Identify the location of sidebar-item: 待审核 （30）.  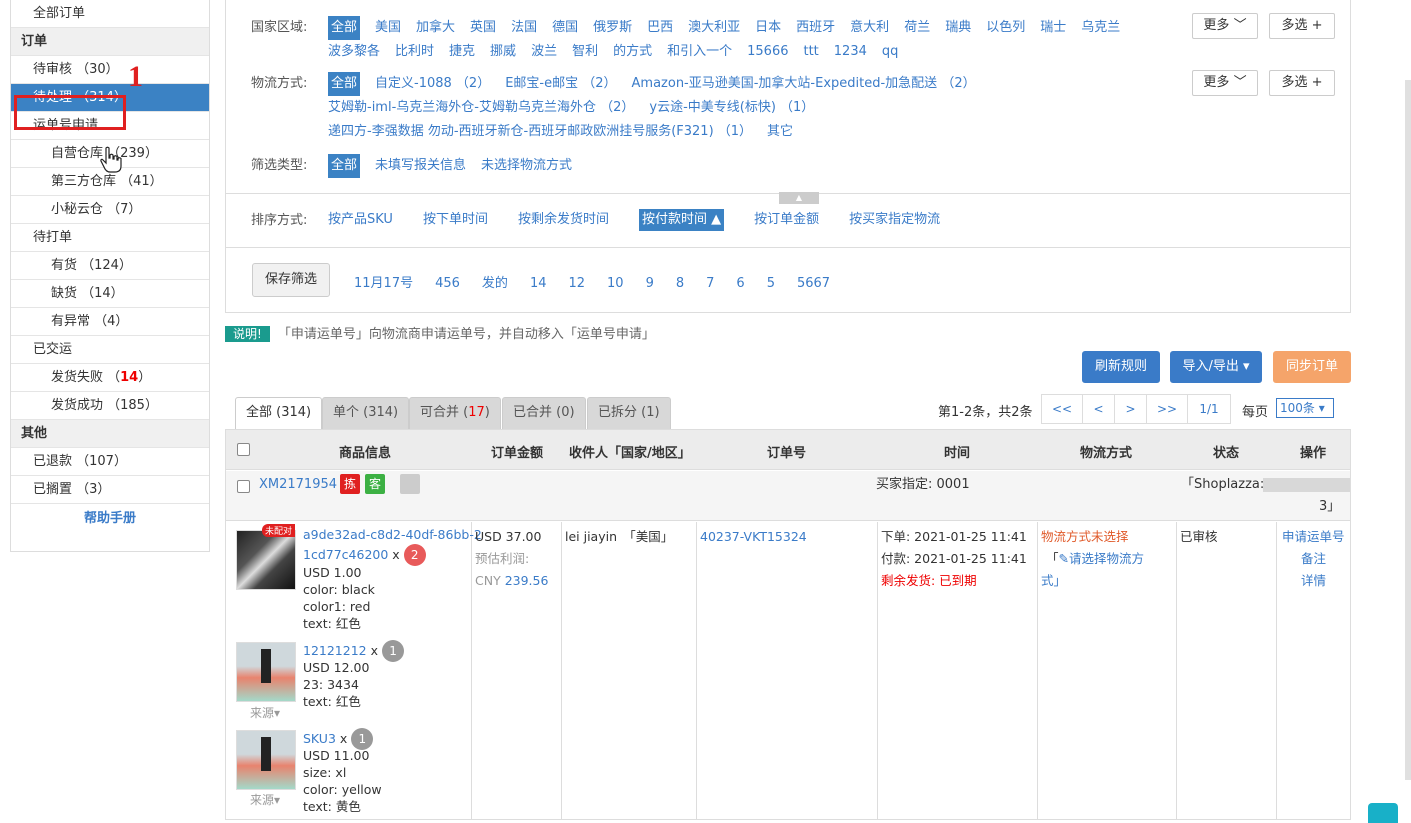
(110, 70).